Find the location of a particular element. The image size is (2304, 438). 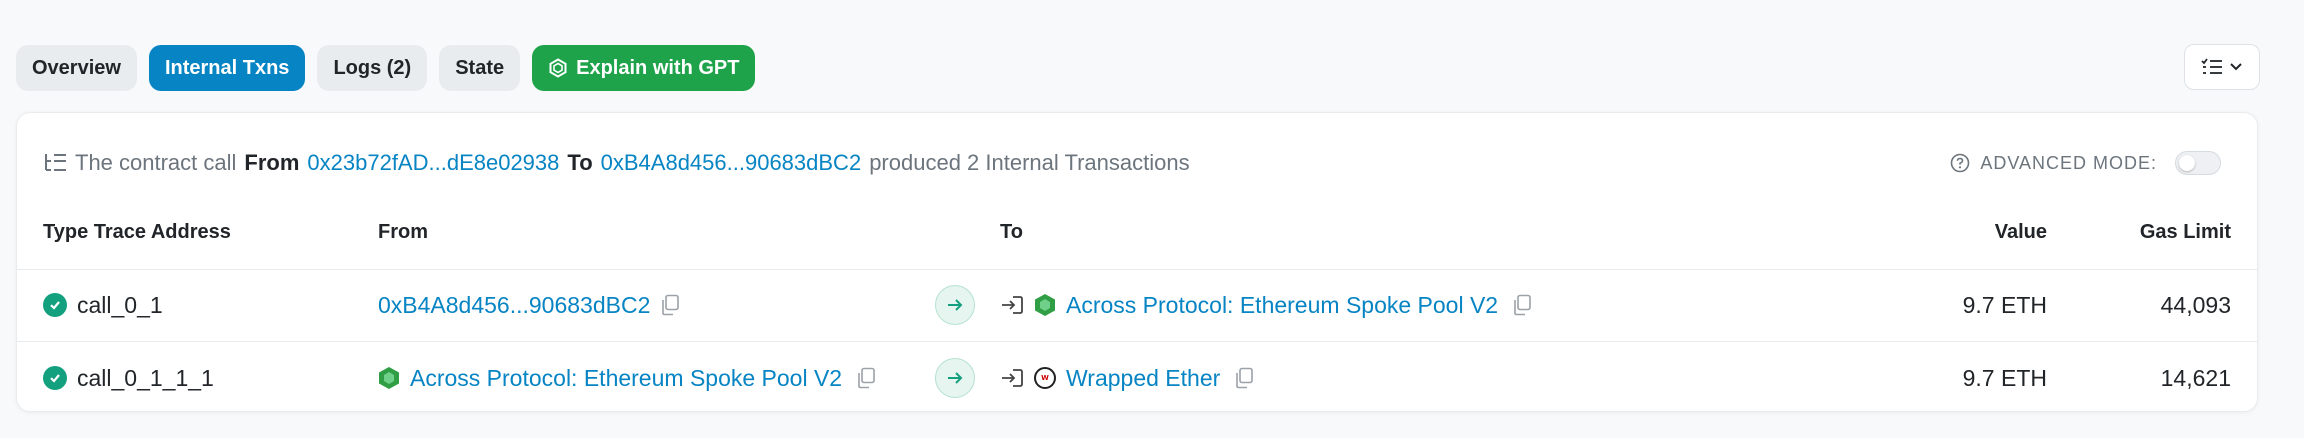

summary-to-word: To is located at coordinates (580, 162).